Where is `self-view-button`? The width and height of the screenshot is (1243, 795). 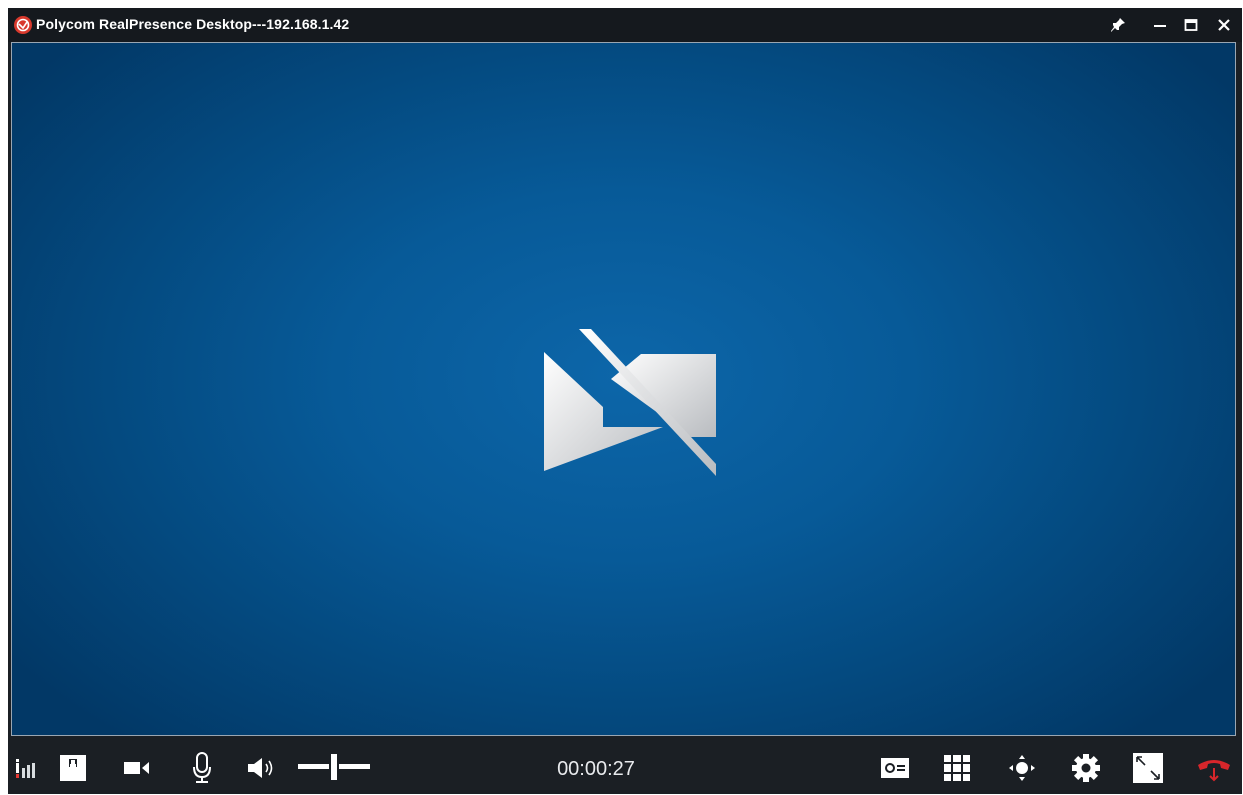
self-view-button is located at coordinates (73, 768).